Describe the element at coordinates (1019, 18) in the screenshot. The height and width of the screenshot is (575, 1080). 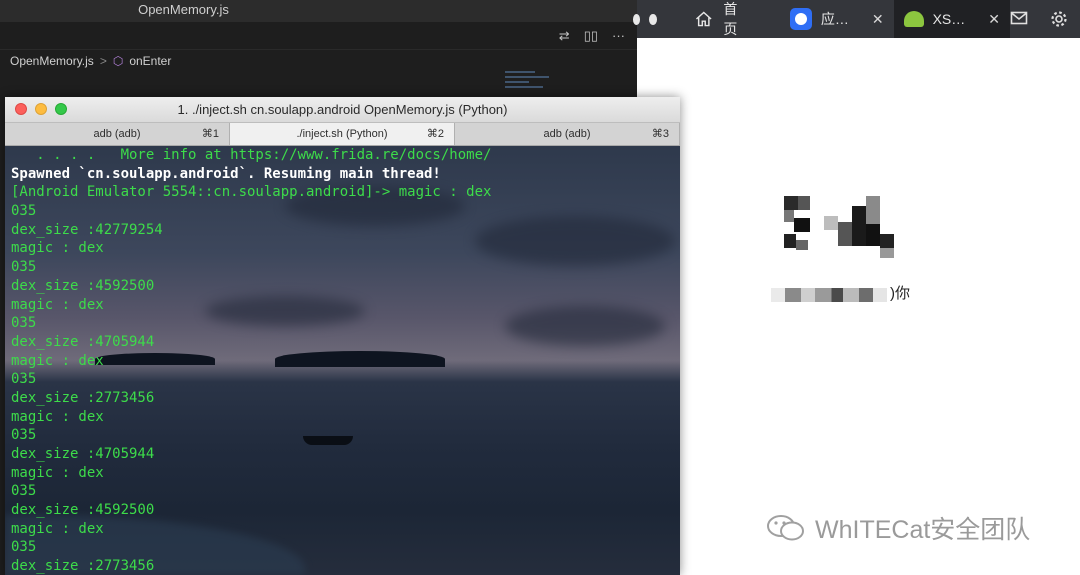
I see `mail-icon` at that location.